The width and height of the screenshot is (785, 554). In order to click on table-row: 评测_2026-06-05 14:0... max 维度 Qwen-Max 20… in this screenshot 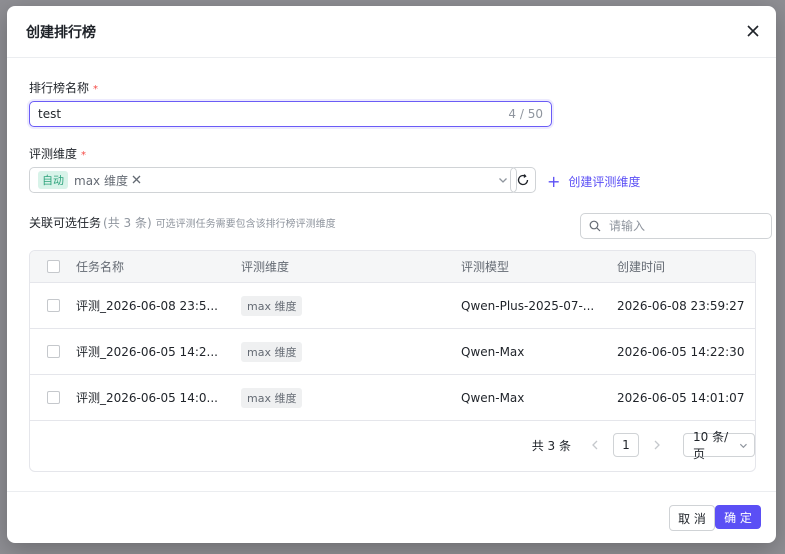, I will do `click(392, 398)`.